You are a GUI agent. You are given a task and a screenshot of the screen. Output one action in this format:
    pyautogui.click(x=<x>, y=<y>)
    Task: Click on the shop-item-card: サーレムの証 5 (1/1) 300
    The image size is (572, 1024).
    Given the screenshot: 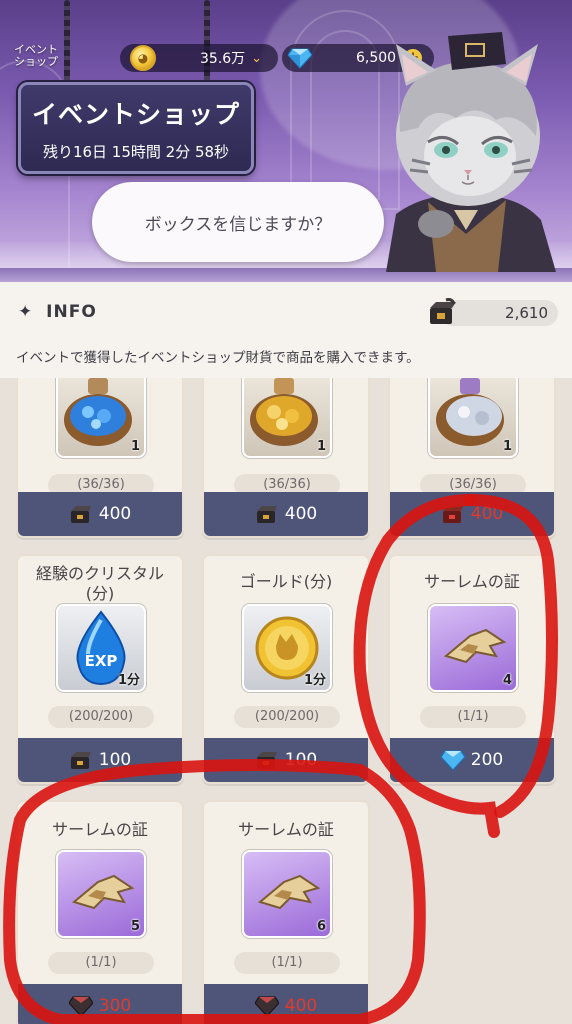 What is the action you would take?
    pyautogui.click(x=100, y=912)
    